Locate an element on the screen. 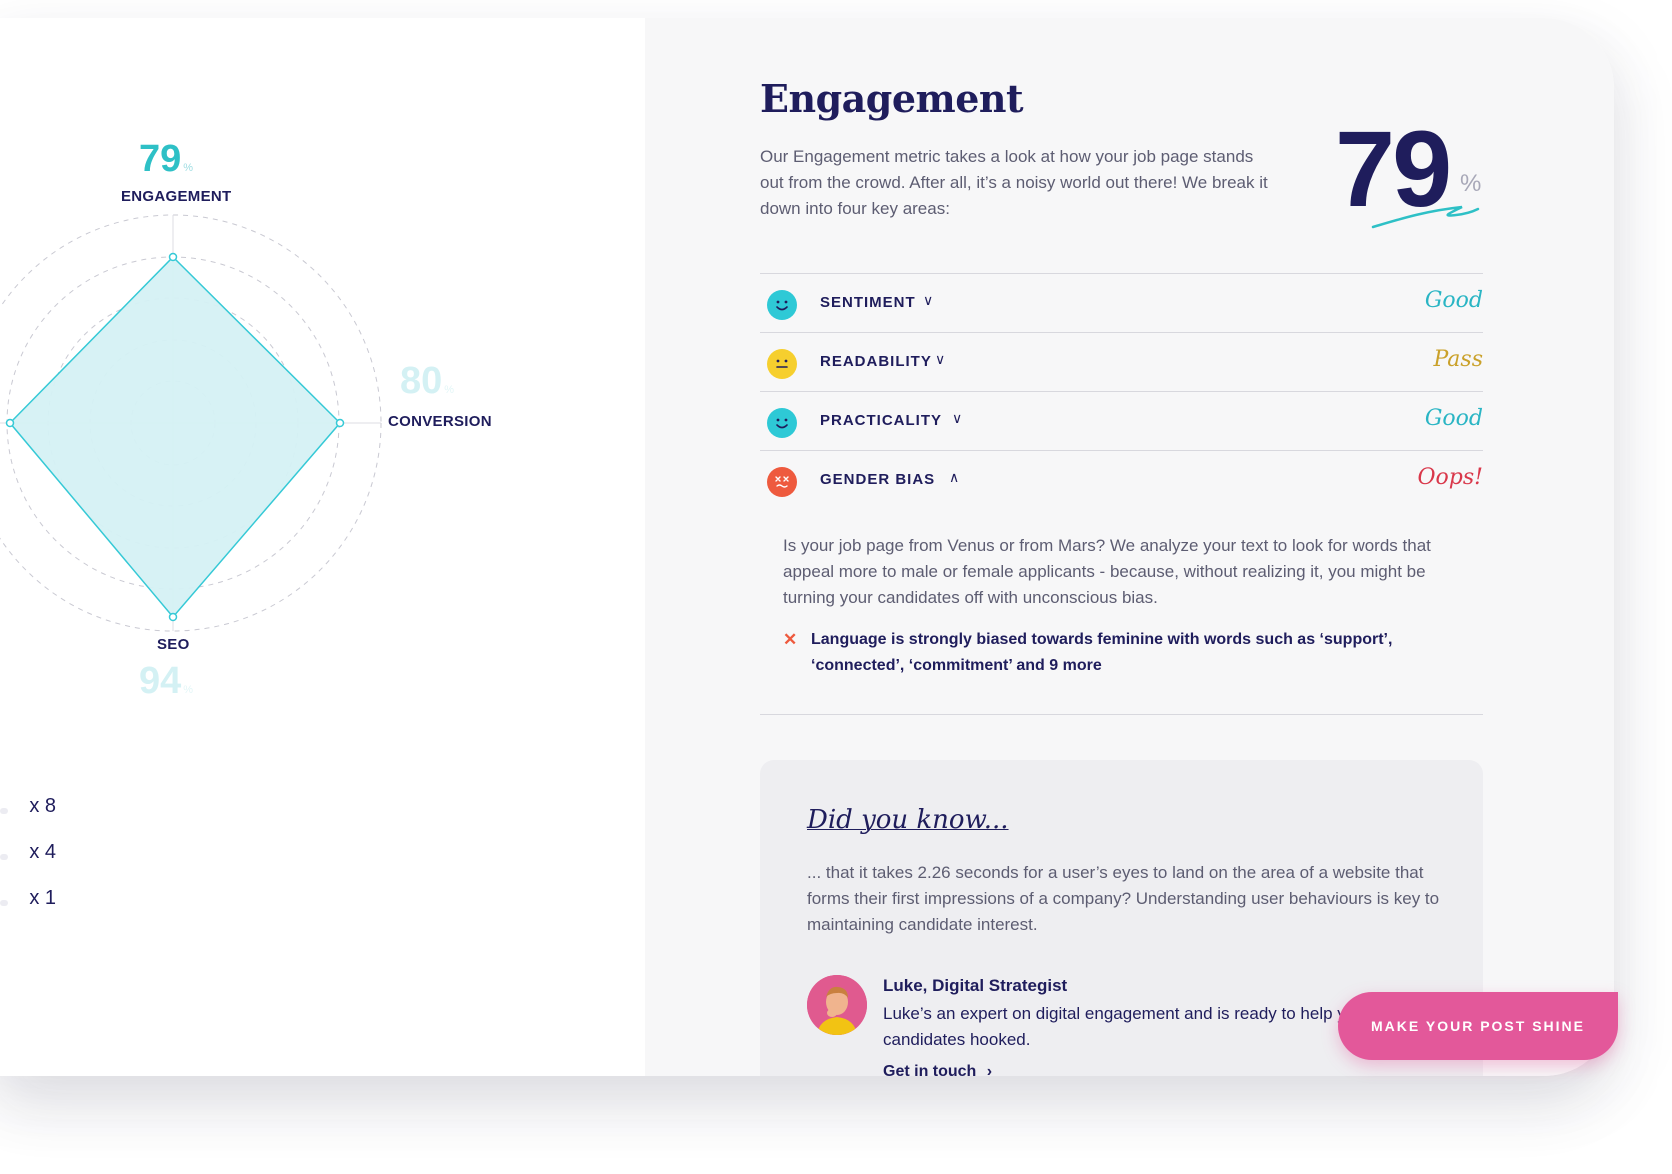 The height and width of the screenshot is (1174, 1672). radar-point-left is located at coordinates (10, 423).